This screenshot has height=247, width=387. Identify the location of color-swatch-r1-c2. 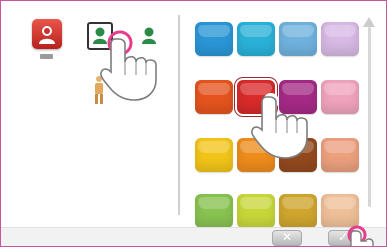
(256, 39).